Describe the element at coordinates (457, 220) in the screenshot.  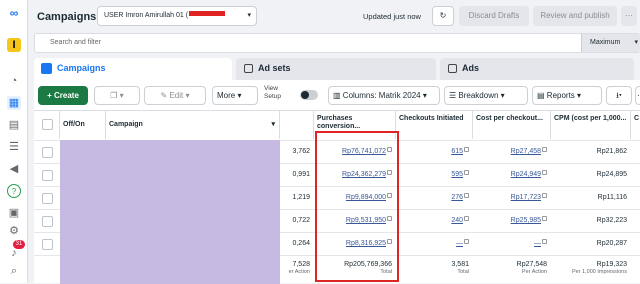
I see `checkouts-value-text: 240` at that location.